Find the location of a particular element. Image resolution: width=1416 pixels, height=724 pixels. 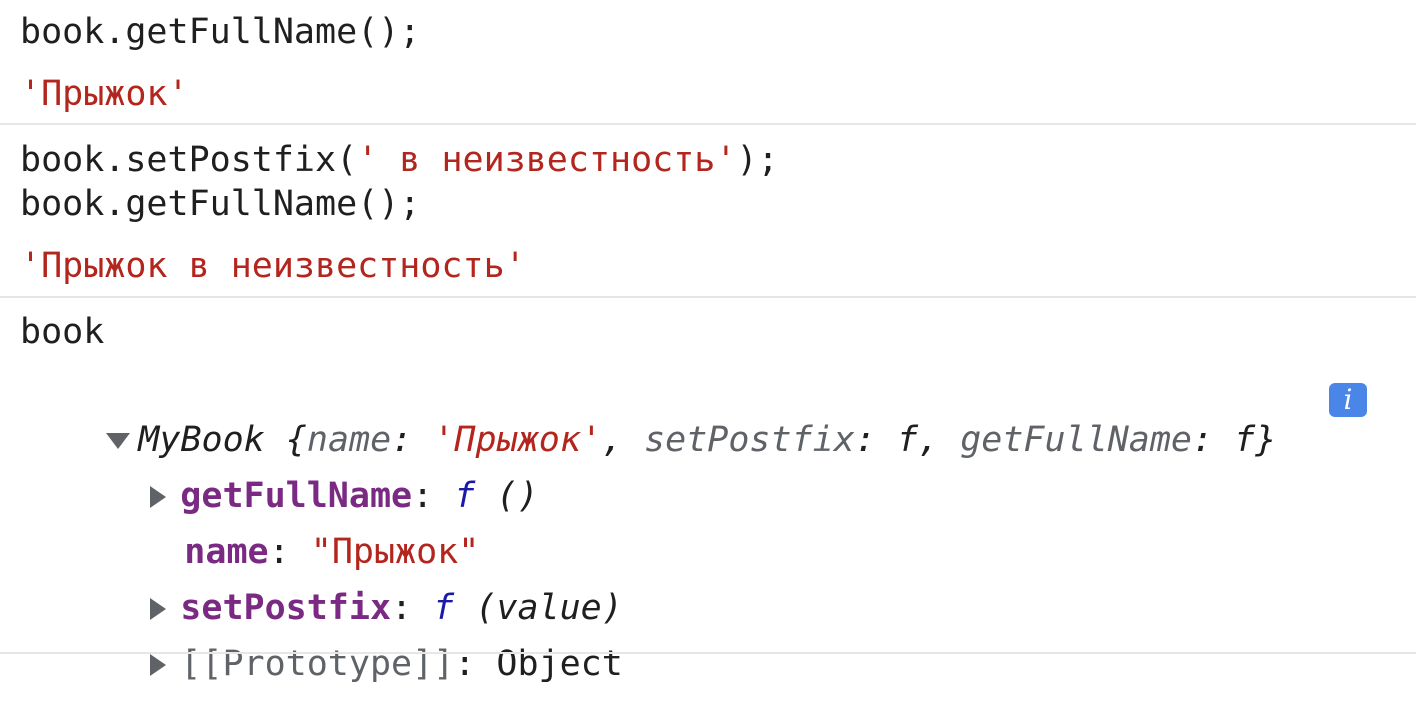

prop-value-object: Object is located at coordinates (559, 664).